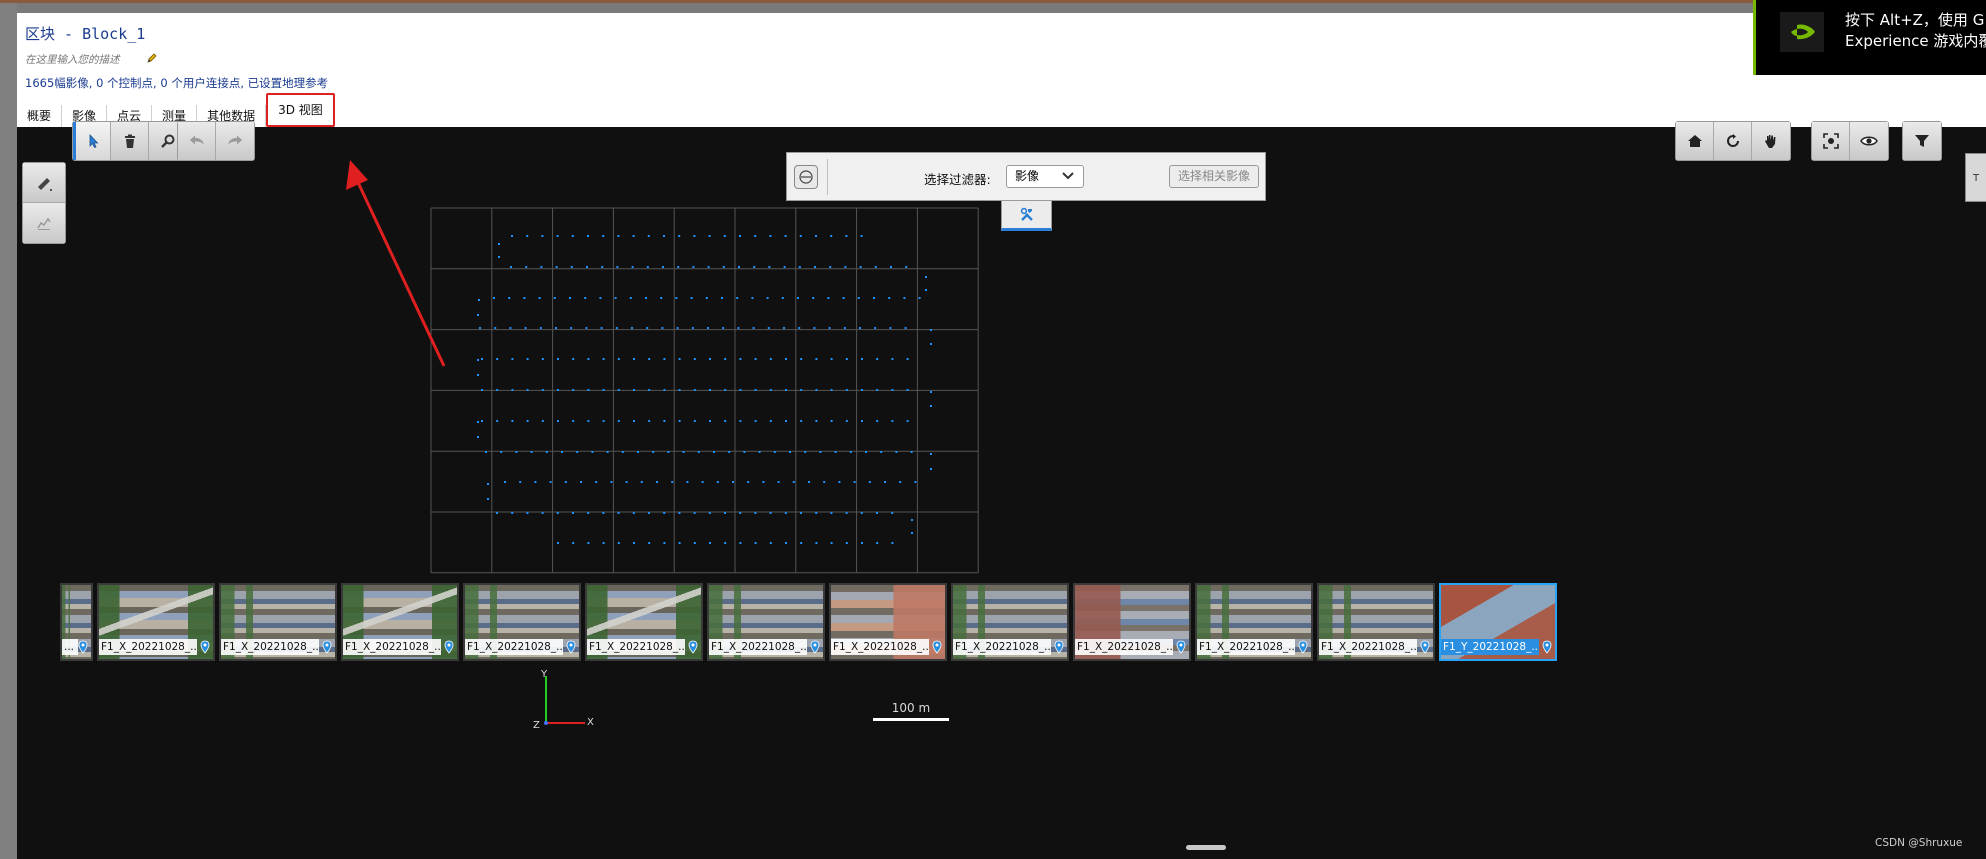  Describe the element at coordinates (152, 58) in the screenshot. I see `edit-pencil-icon` at that location.